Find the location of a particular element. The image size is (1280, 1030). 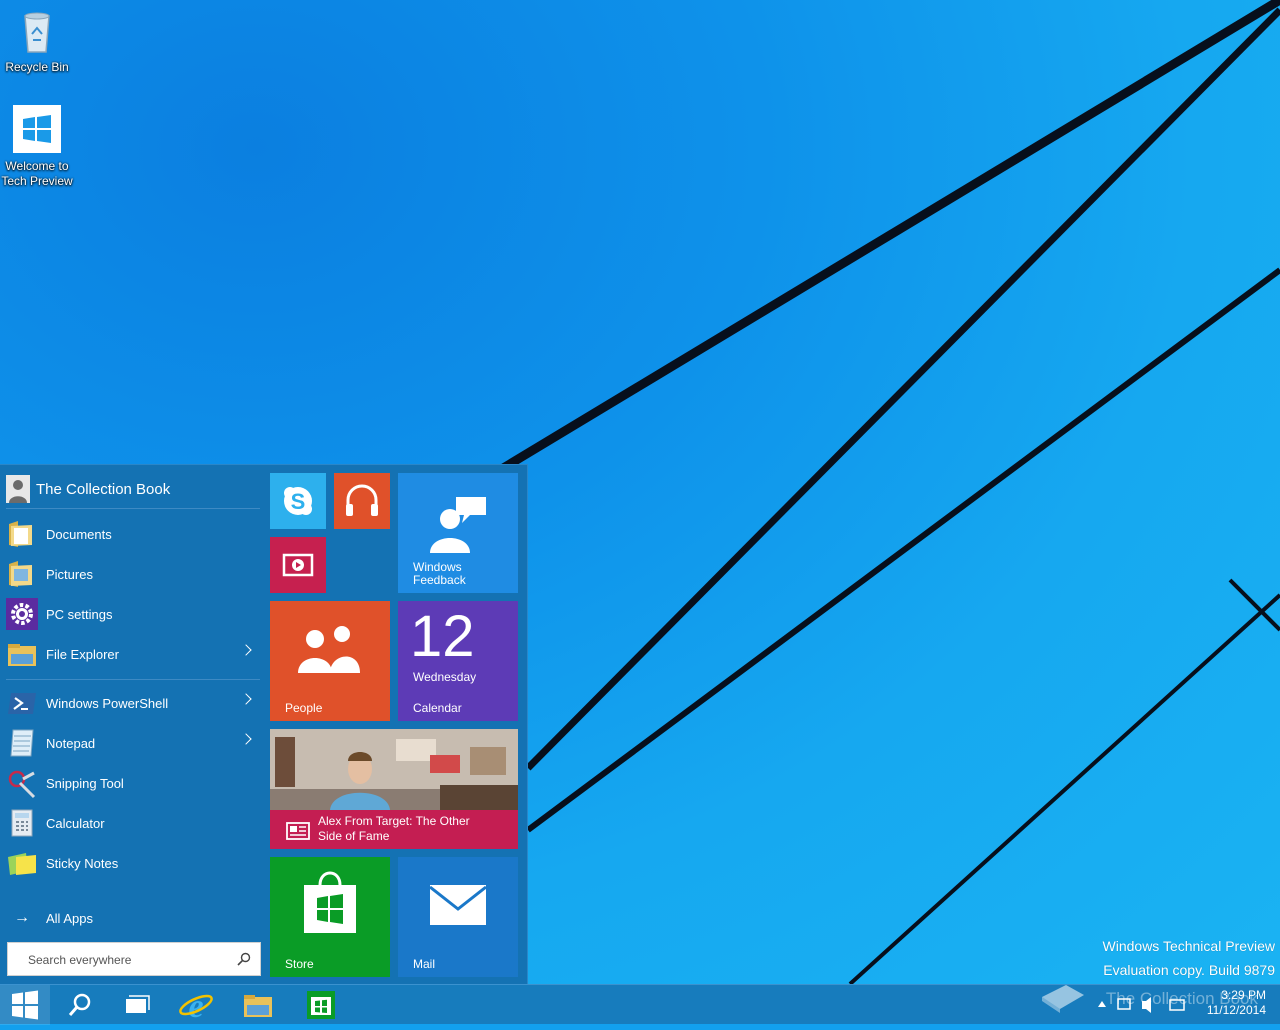

user-account: The Collection Book is located at coordinates (133, 489).